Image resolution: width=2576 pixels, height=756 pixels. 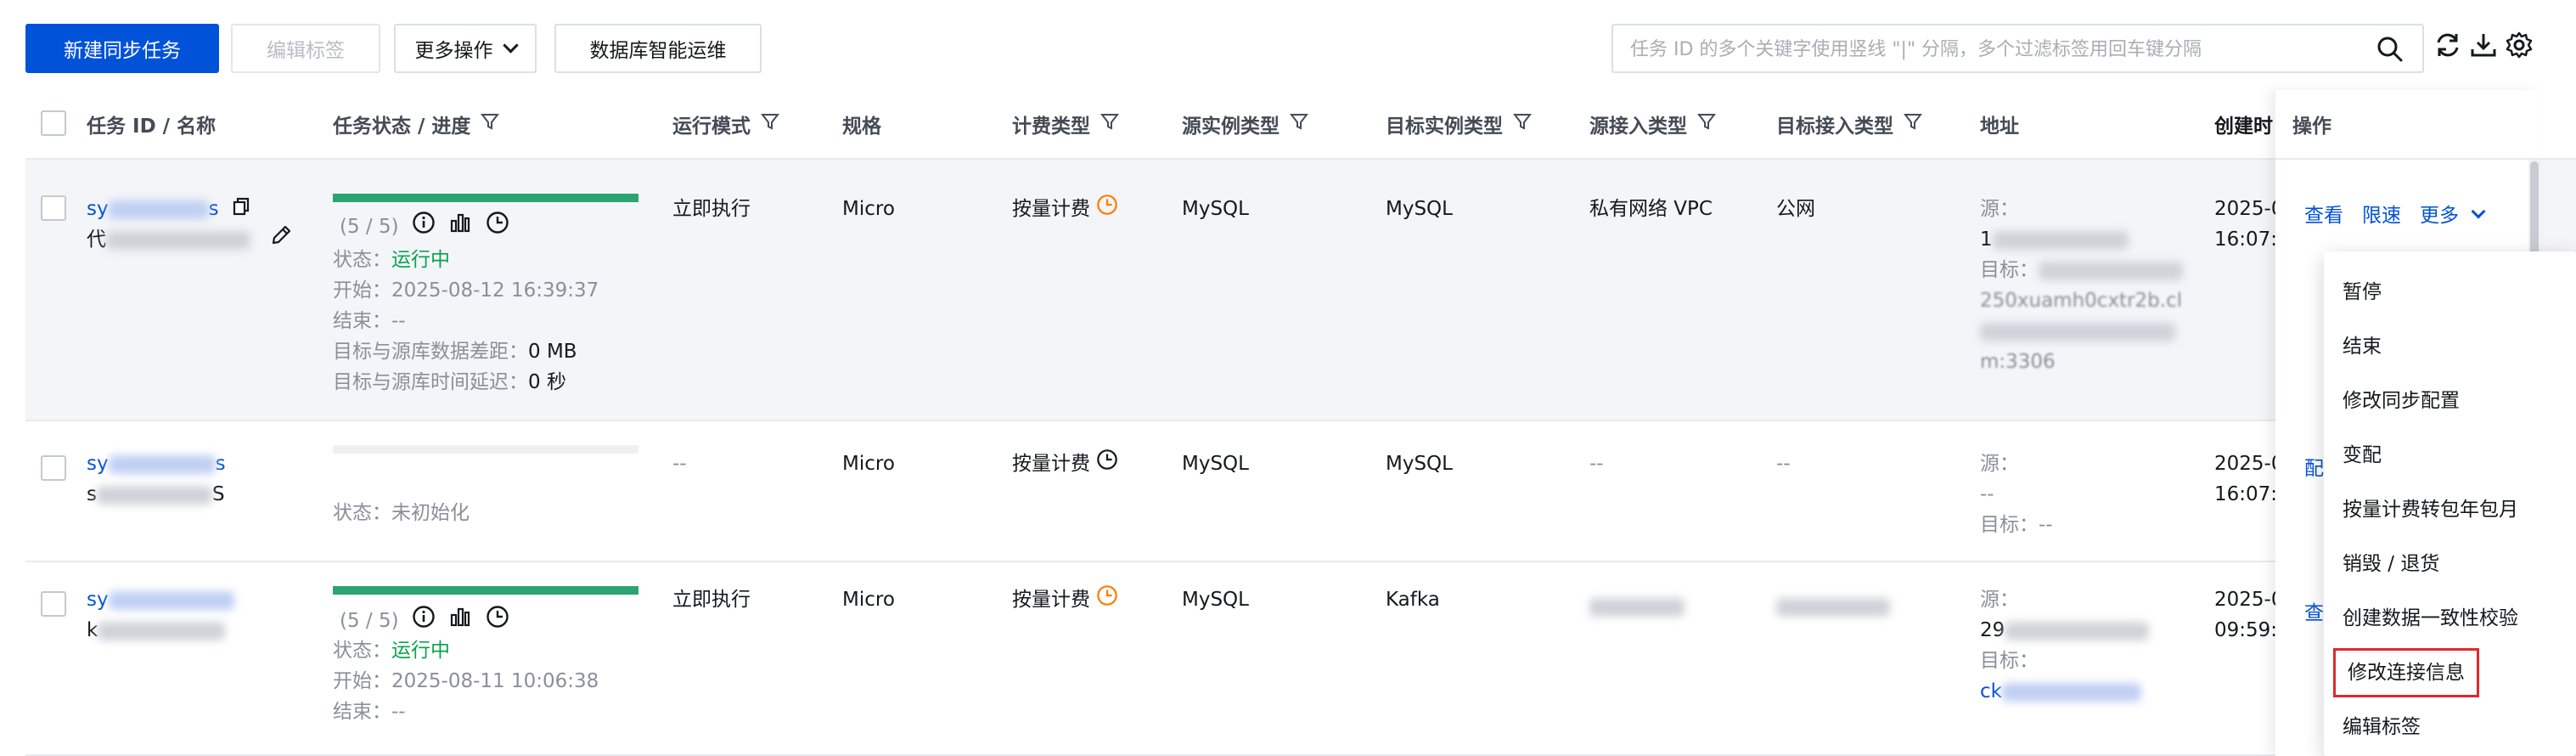 I want to click on menu-item-create-consistency-check: 创建数据一致性校验, so click(x=2430, y=618).